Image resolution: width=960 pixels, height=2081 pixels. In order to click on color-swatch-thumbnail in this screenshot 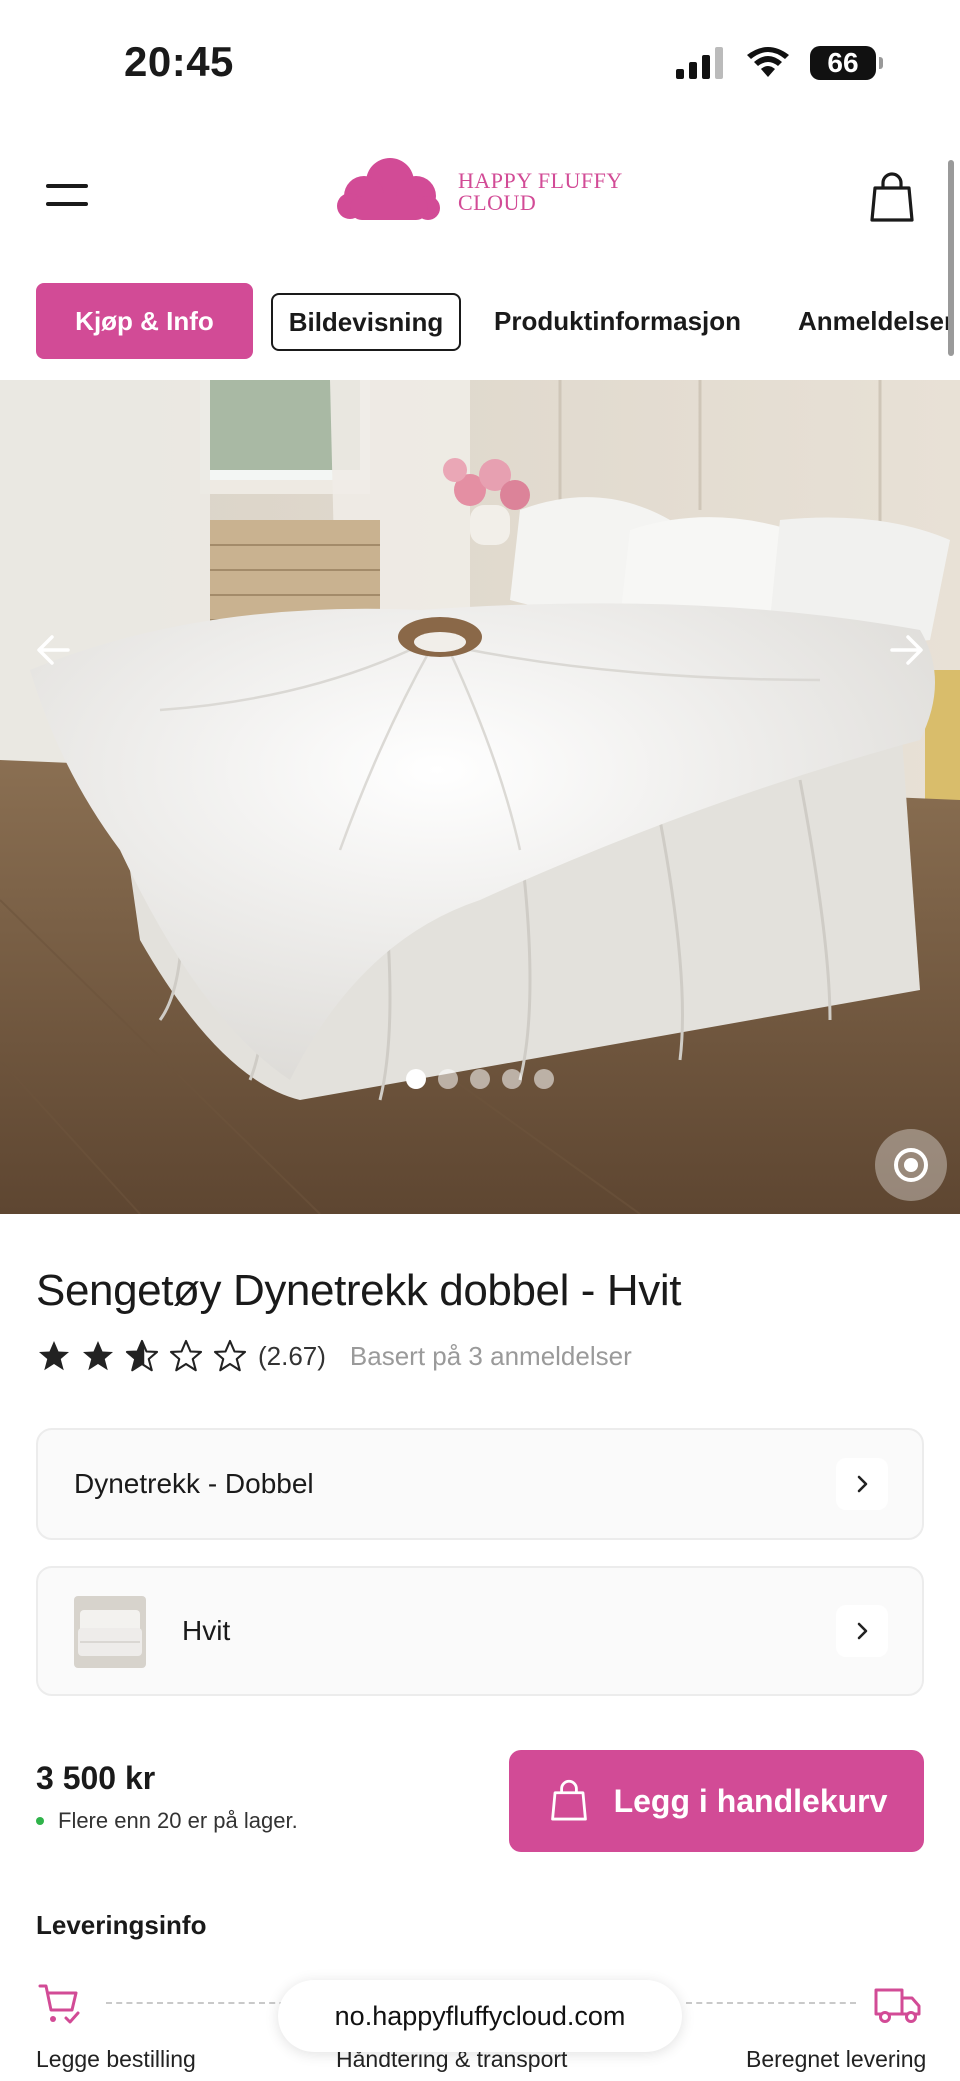, I will do `click(110, 1632)`.